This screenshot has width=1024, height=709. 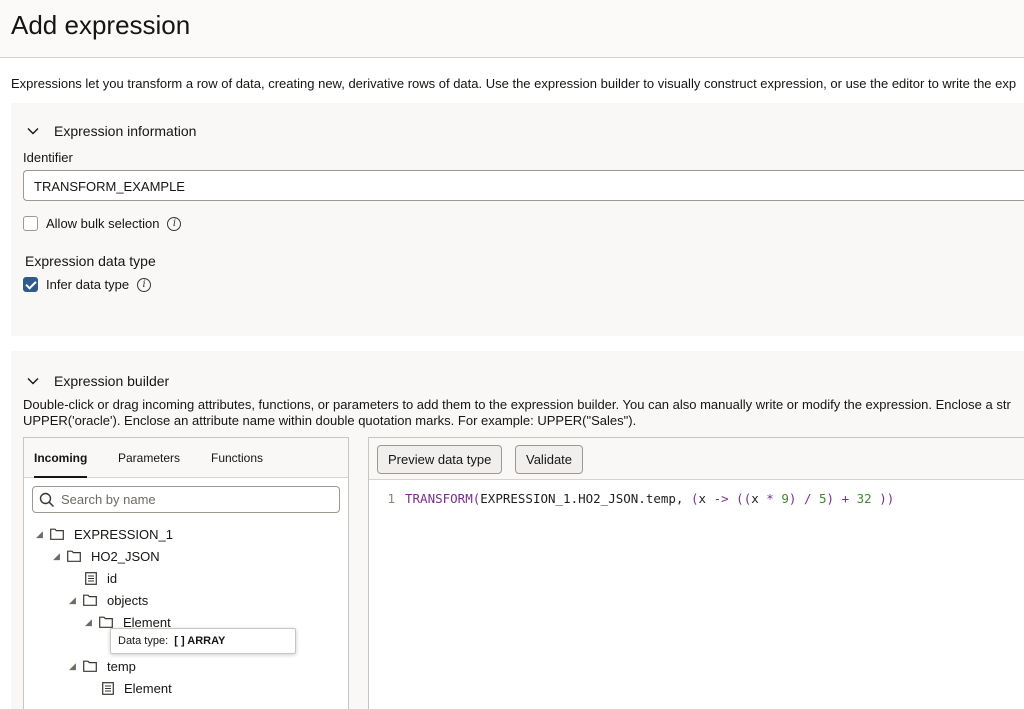 What do you see at coordinates (121, 666) in the screenshot?
I see `tree-item-label: temp` at bounding box center [121, 666].